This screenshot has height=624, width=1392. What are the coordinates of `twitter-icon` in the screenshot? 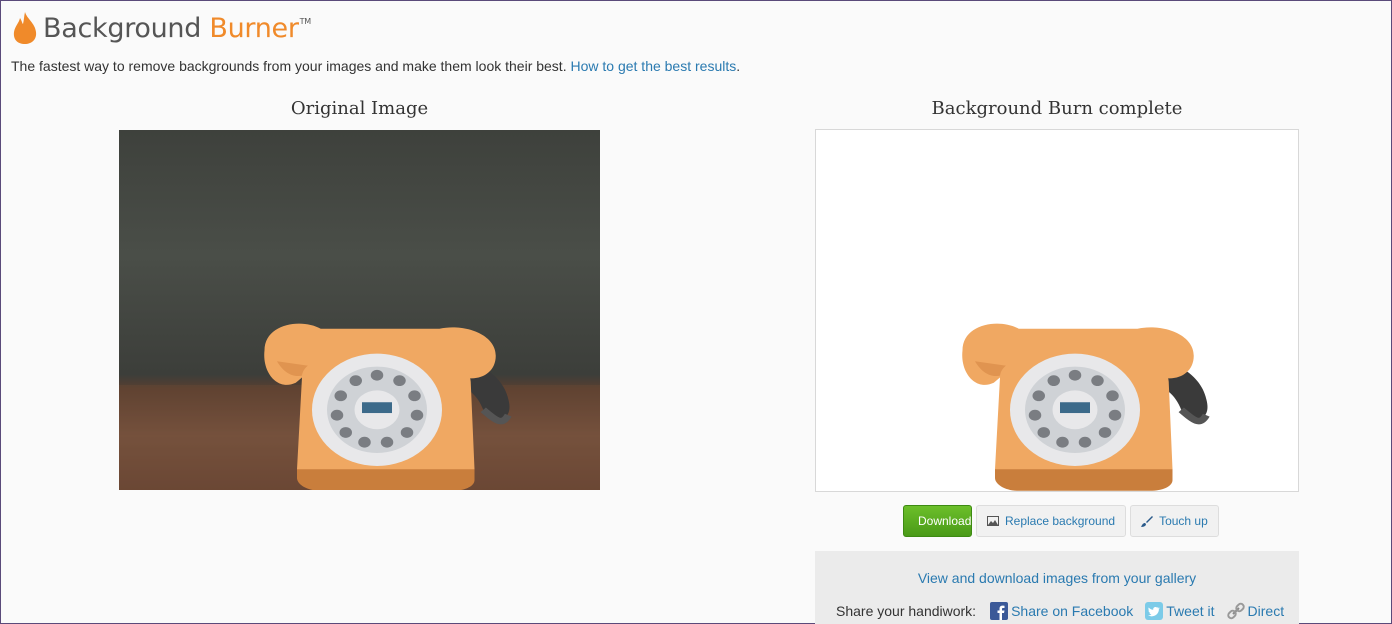 It's located at (1154, 611).